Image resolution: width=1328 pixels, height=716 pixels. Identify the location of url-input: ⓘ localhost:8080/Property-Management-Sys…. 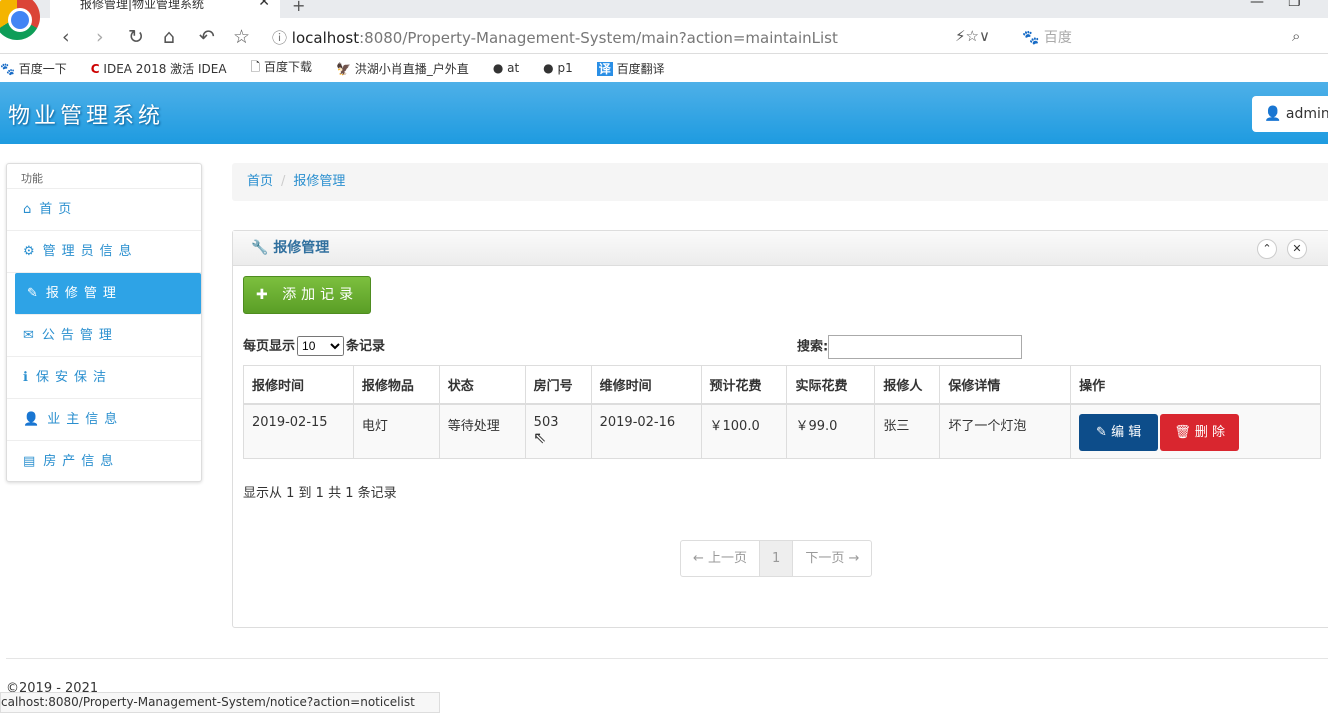
(555, 37).